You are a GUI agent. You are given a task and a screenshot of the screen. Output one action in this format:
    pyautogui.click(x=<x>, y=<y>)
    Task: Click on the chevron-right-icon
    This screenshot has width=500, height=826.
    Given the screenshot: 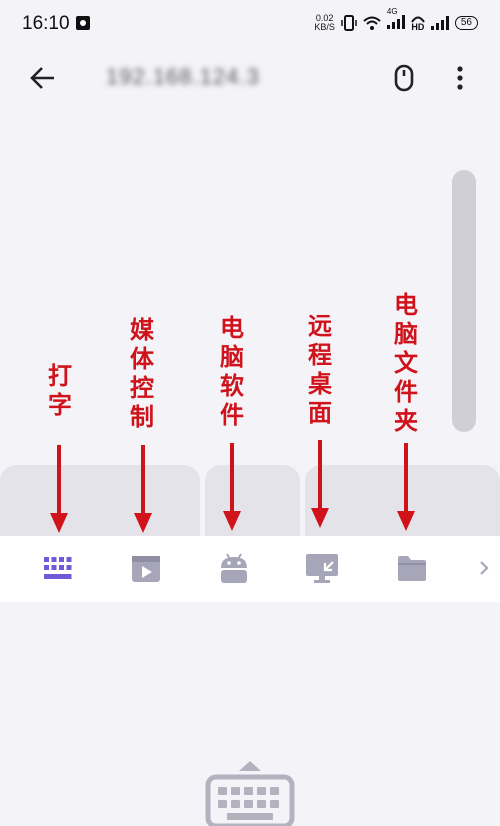 What is the action you would take?
    pyautogui.click(x=484, y=568)
    